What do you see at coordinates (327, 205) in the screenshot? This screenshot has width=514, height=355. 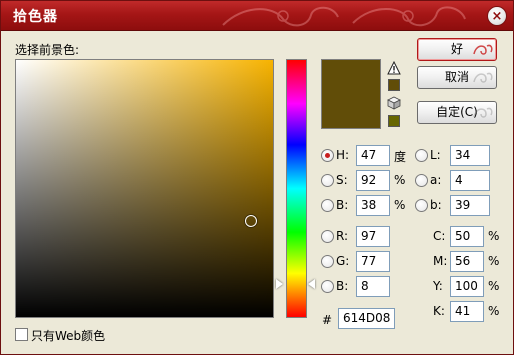 I see `radio-brightness` at bounding box center [327, 205].